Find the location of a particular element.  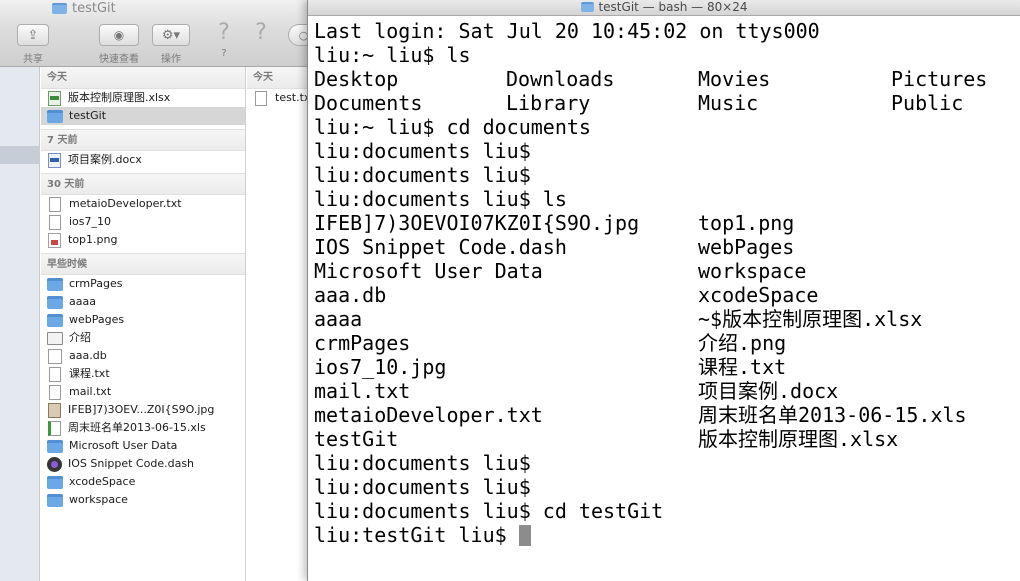

terminal-listing-cell: workspace is located at coordinates (752, 271).